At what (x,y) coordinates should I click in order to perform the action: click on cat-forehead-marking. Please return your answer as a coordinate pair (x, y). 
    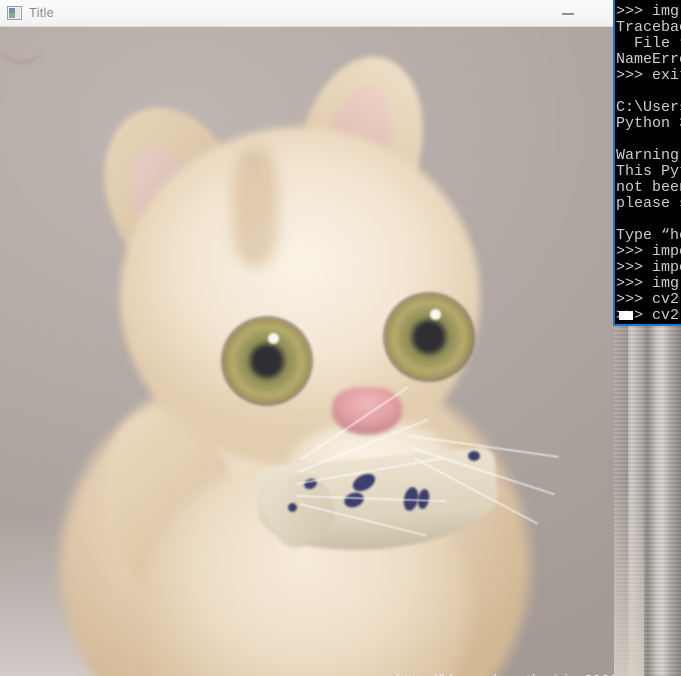
    Looking at the image, I should click on (255, 207).